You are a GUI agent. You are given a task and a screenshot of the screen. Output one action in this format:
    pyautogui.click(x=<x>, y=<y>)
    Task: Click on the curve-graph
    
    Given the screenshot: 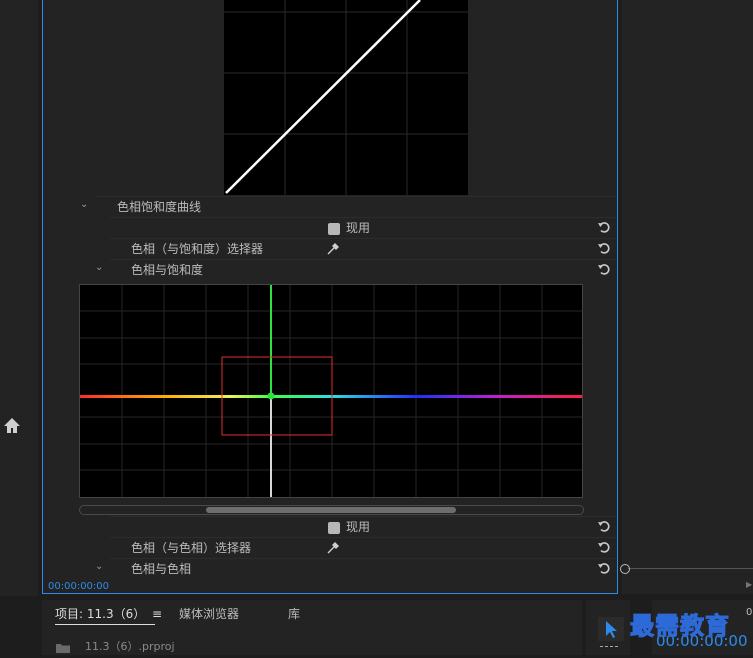 What is the action you would take?
    pyautogui.click(x=346, y=97)
    